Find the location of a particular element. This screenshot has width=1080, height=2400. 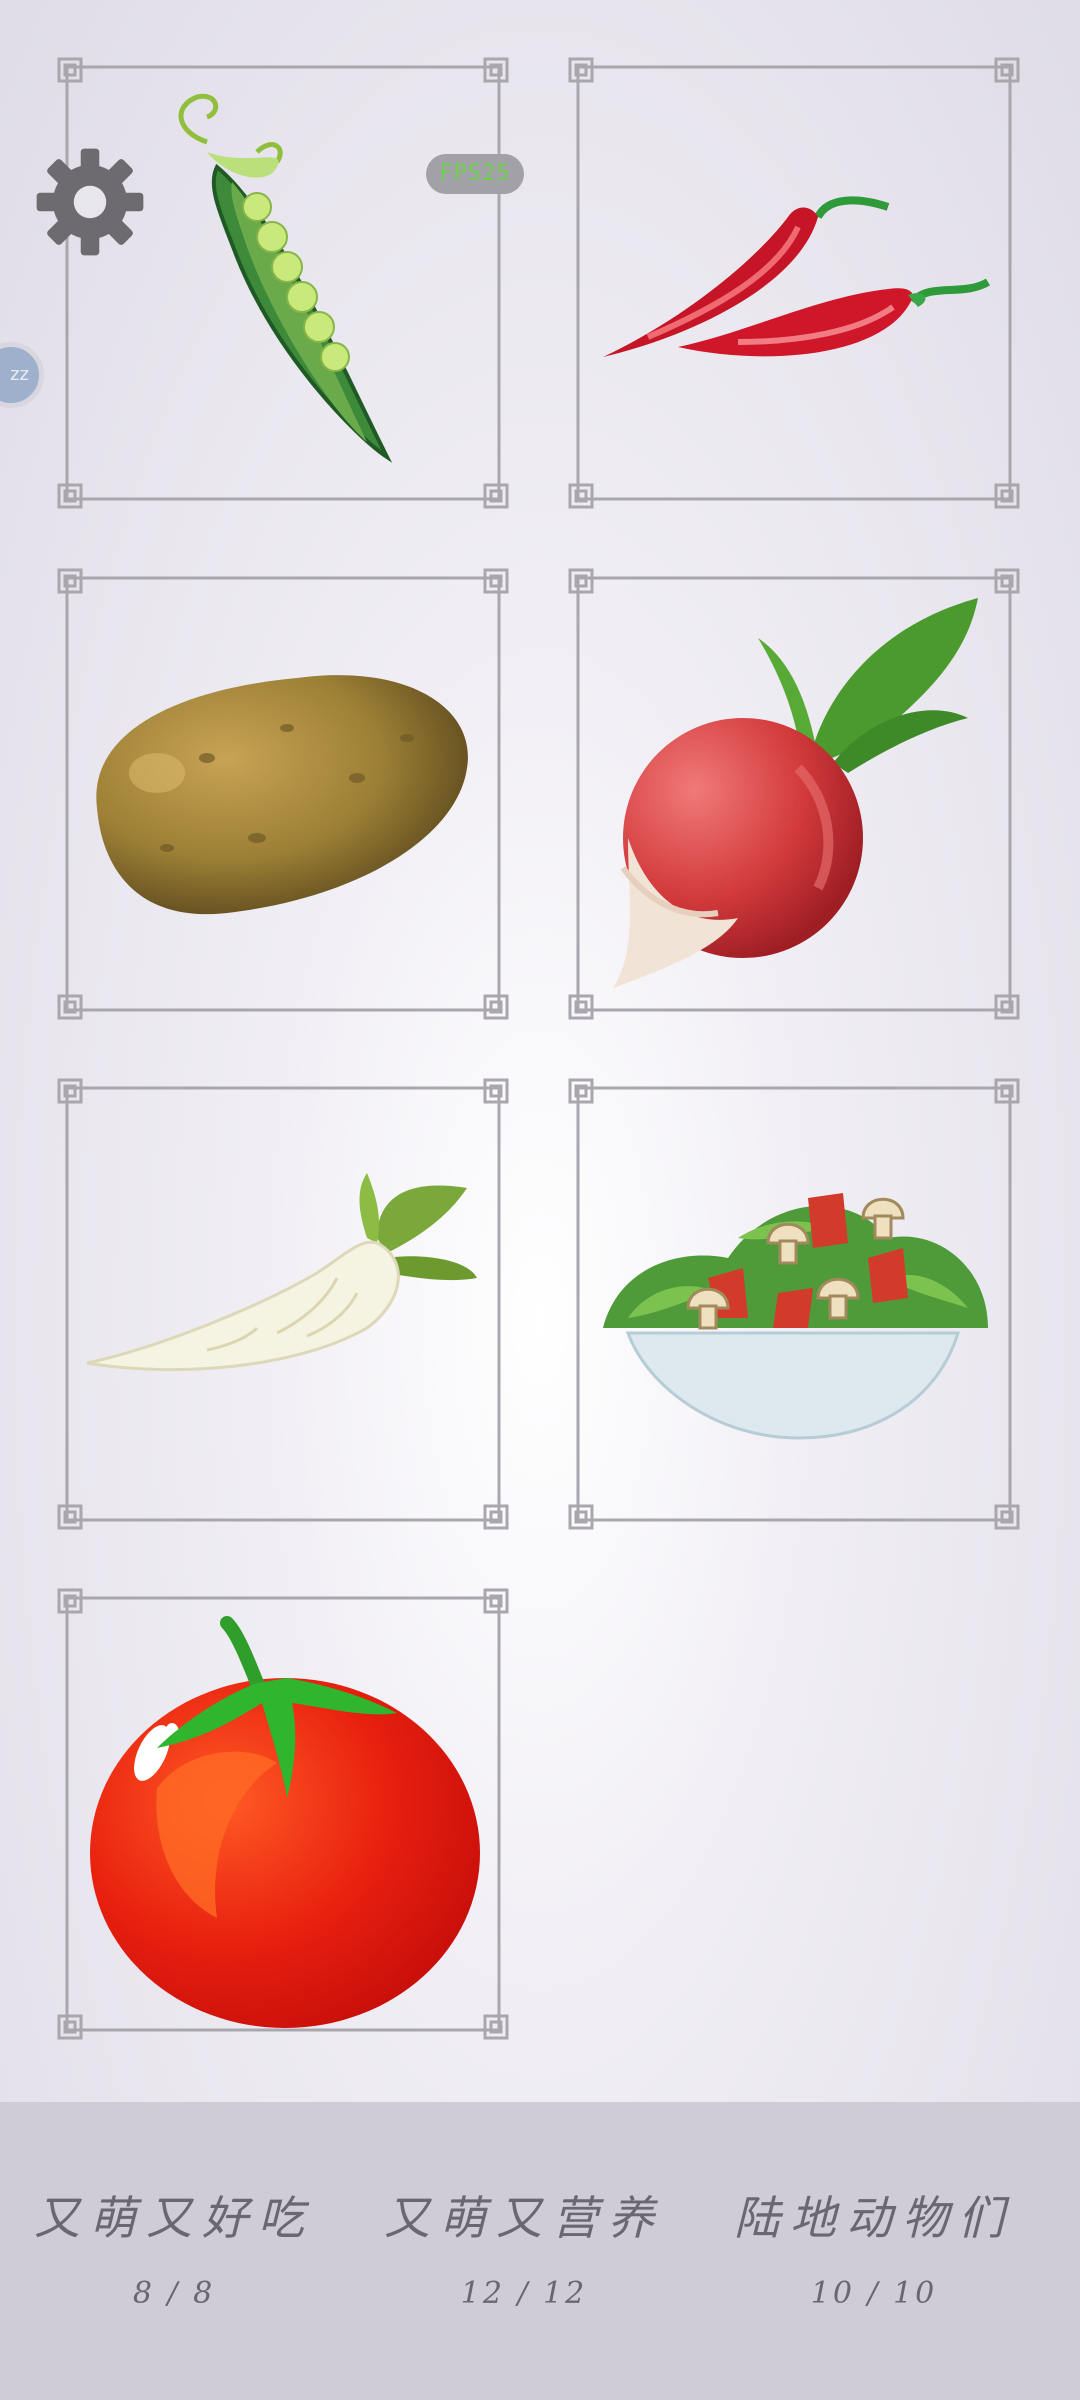

album-tab-2: 又萌又营养 12 / 12 is located at coordinates (524, 2246).